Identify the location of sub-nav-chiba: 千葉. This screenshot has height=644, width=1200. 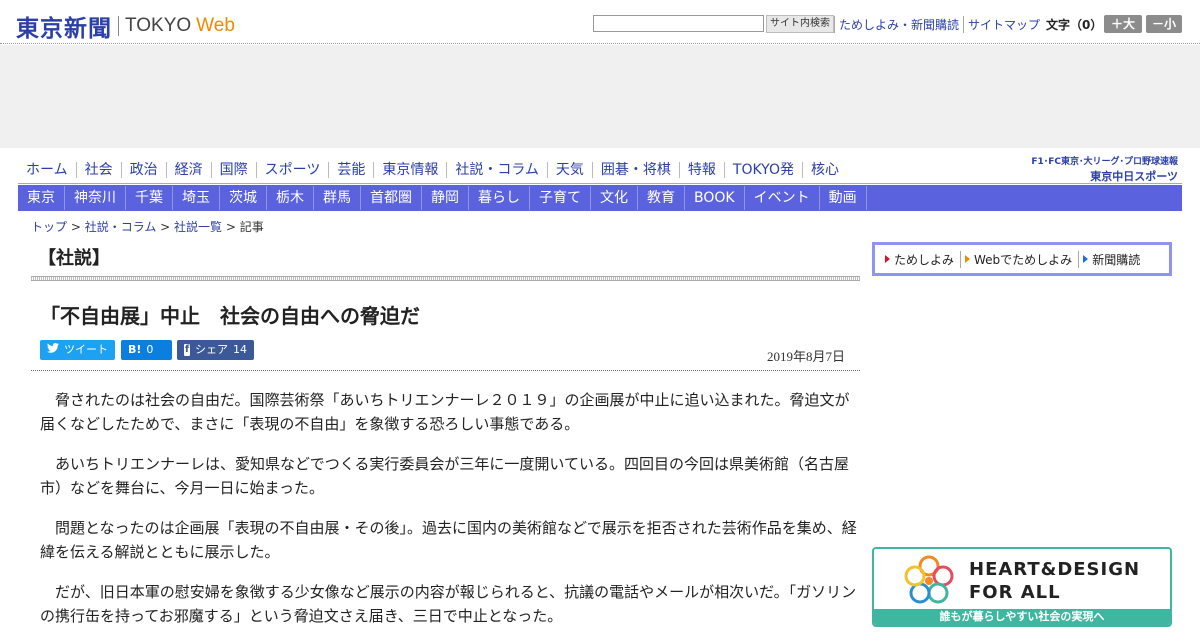
(149, 198).